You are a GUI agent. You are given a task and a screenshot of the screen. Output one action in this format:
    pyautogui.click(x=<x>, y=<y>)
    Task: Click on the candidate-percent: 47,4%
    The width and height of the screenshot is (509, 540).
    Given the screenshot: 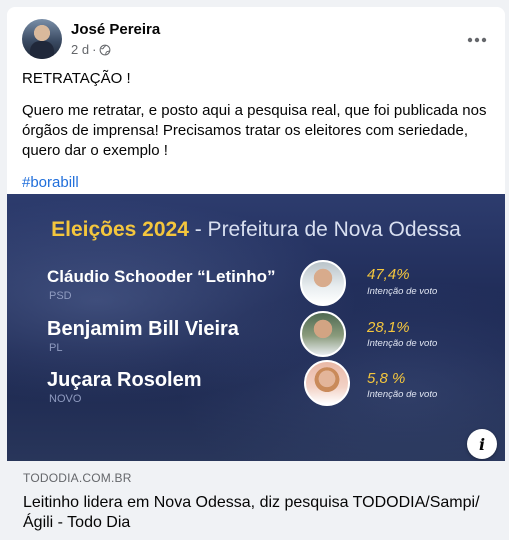 What is the action you would take?
    pyautogui.click(x=388, y=274)
    